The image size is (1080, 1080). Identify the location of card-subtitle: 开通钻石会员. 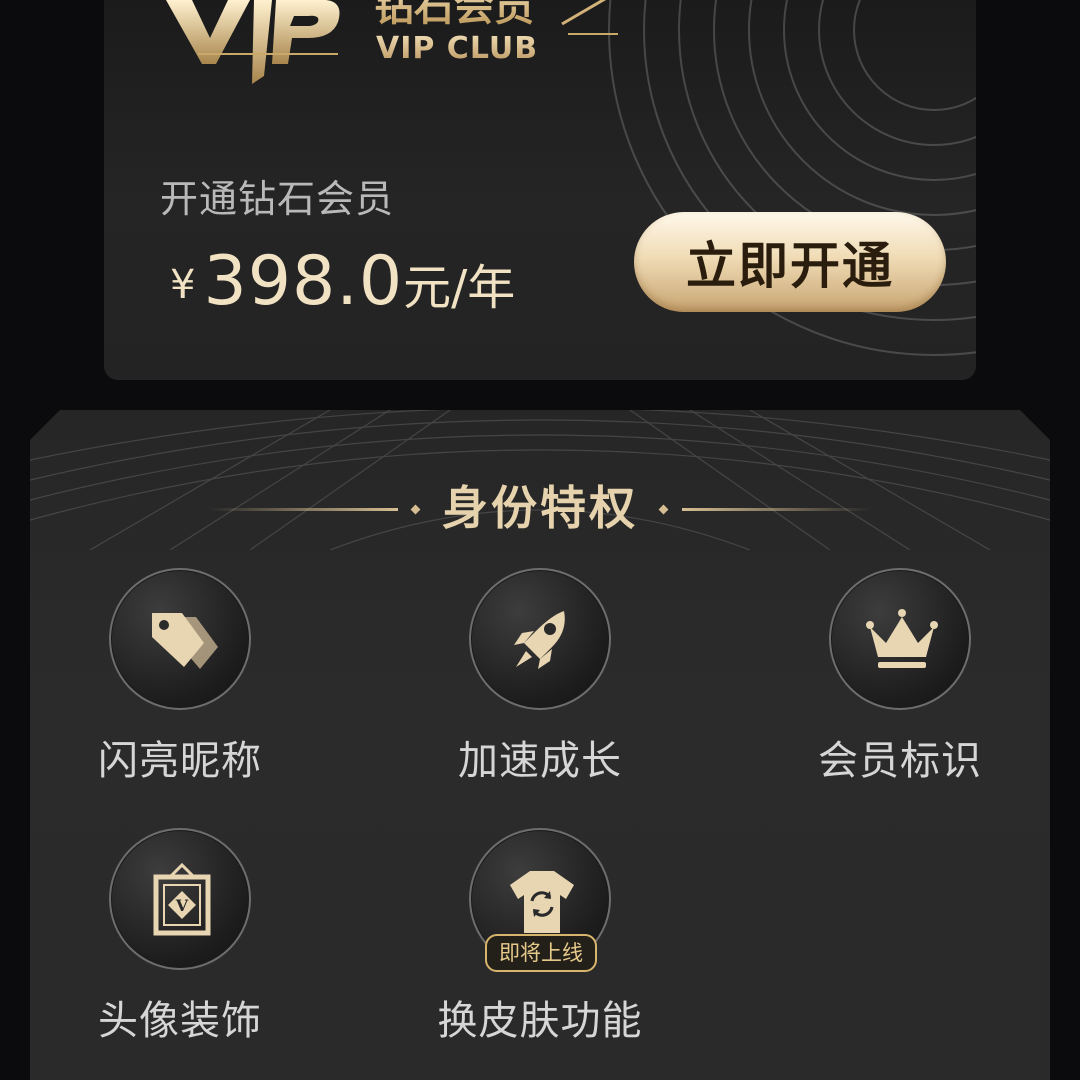
(277, 199).